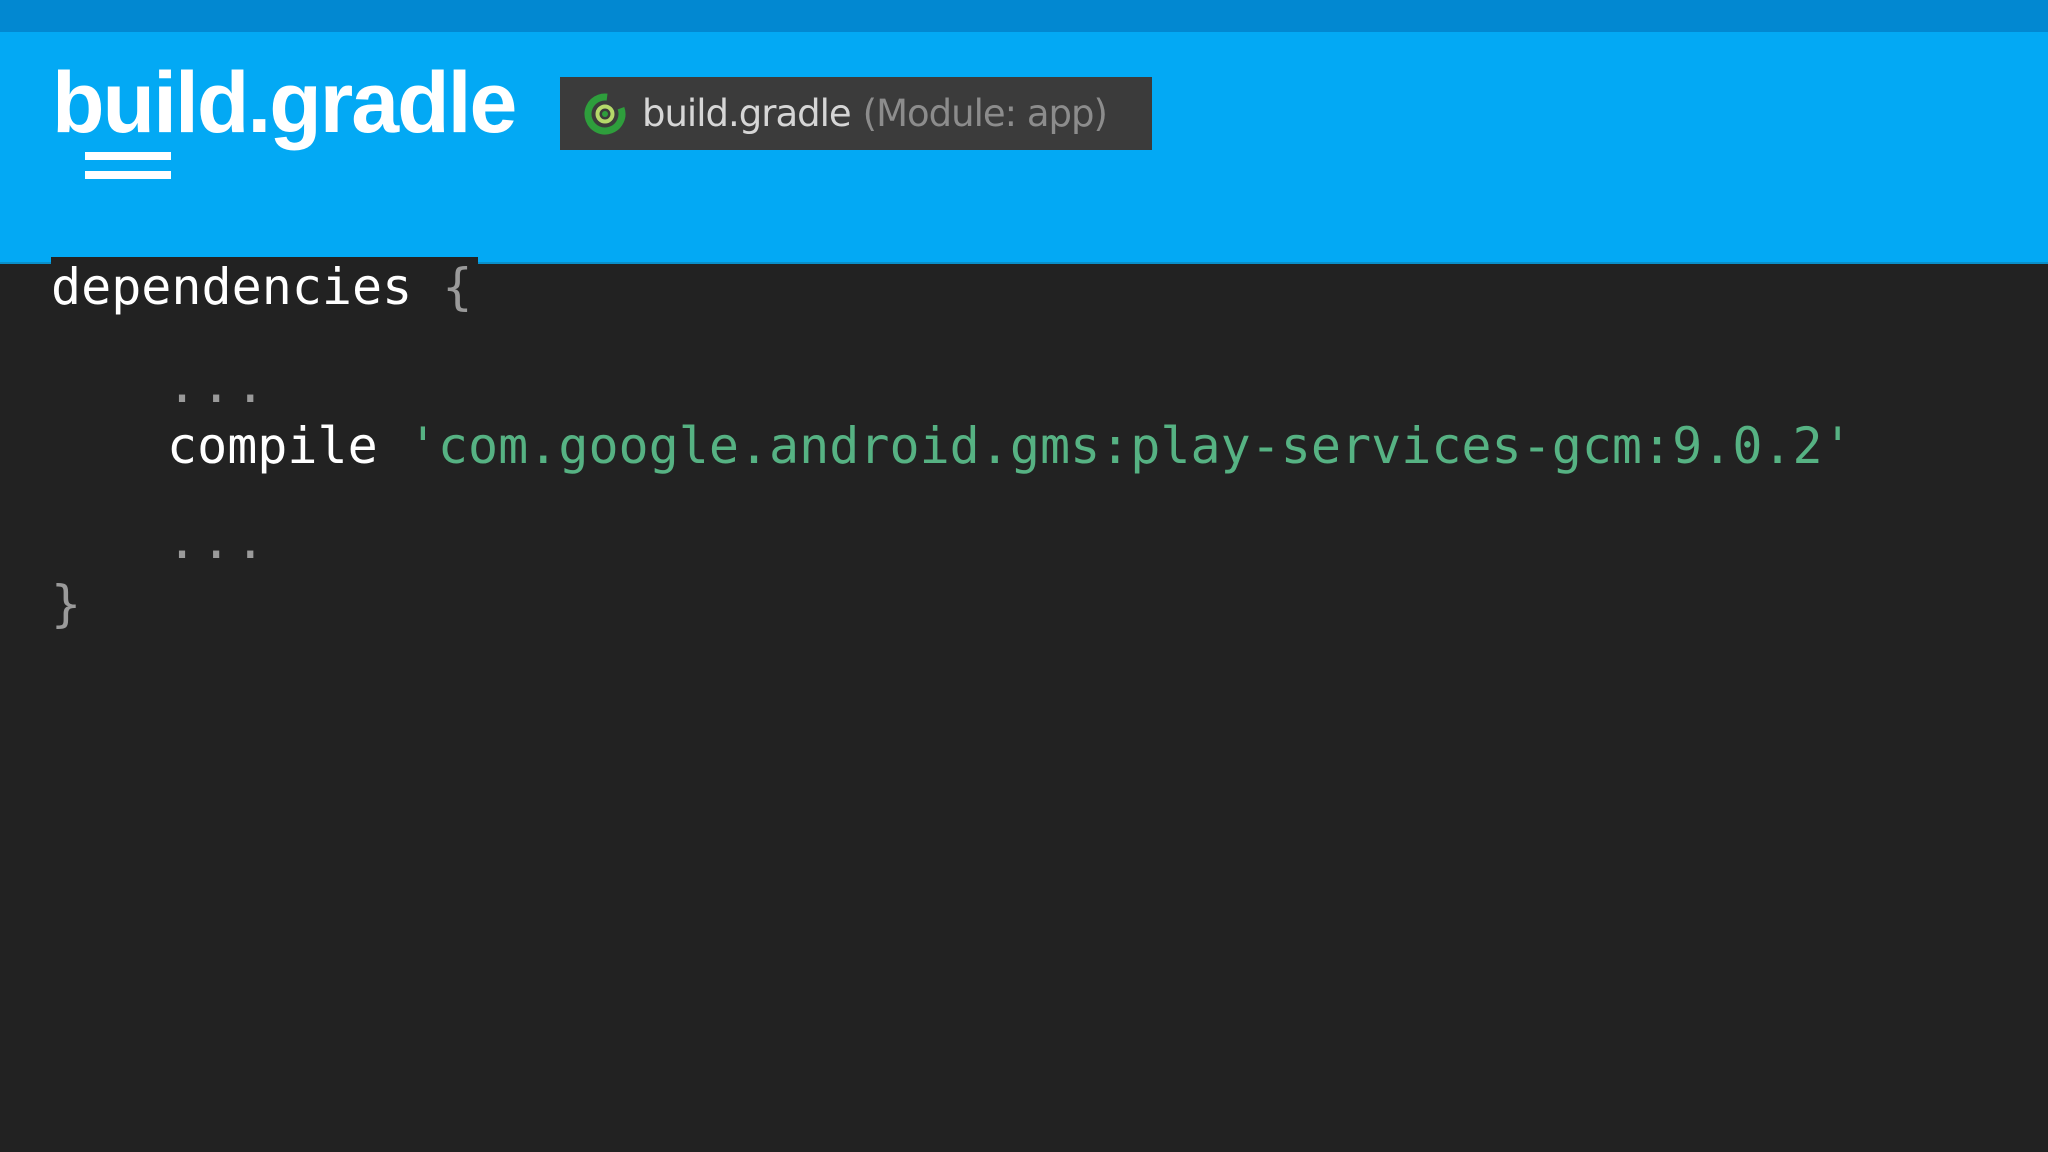 This screenshot has width=2048, height=1152. Describe the element at coordinates (605, 113) in the screenshot. I see `gradle-icon` at that location.